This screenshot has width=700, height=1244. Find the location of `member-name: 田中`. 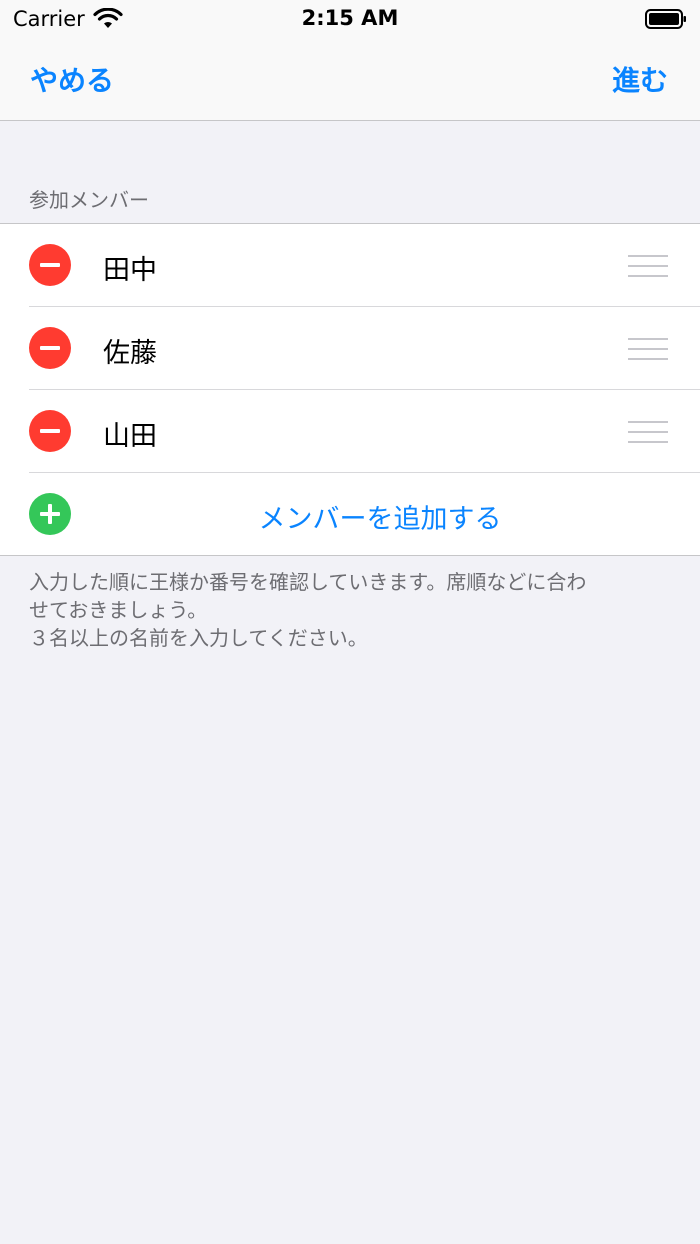

member-name: 田中 is located at coordinates (130, 270).